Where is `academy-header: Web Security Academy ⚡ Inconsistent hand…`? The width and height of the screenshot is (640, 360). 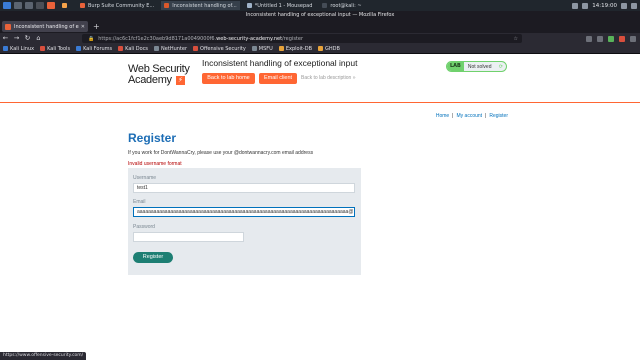
academy-header: Web Security Academy ⚡ Inconsistent hand… is located at coordinates (320, 79).